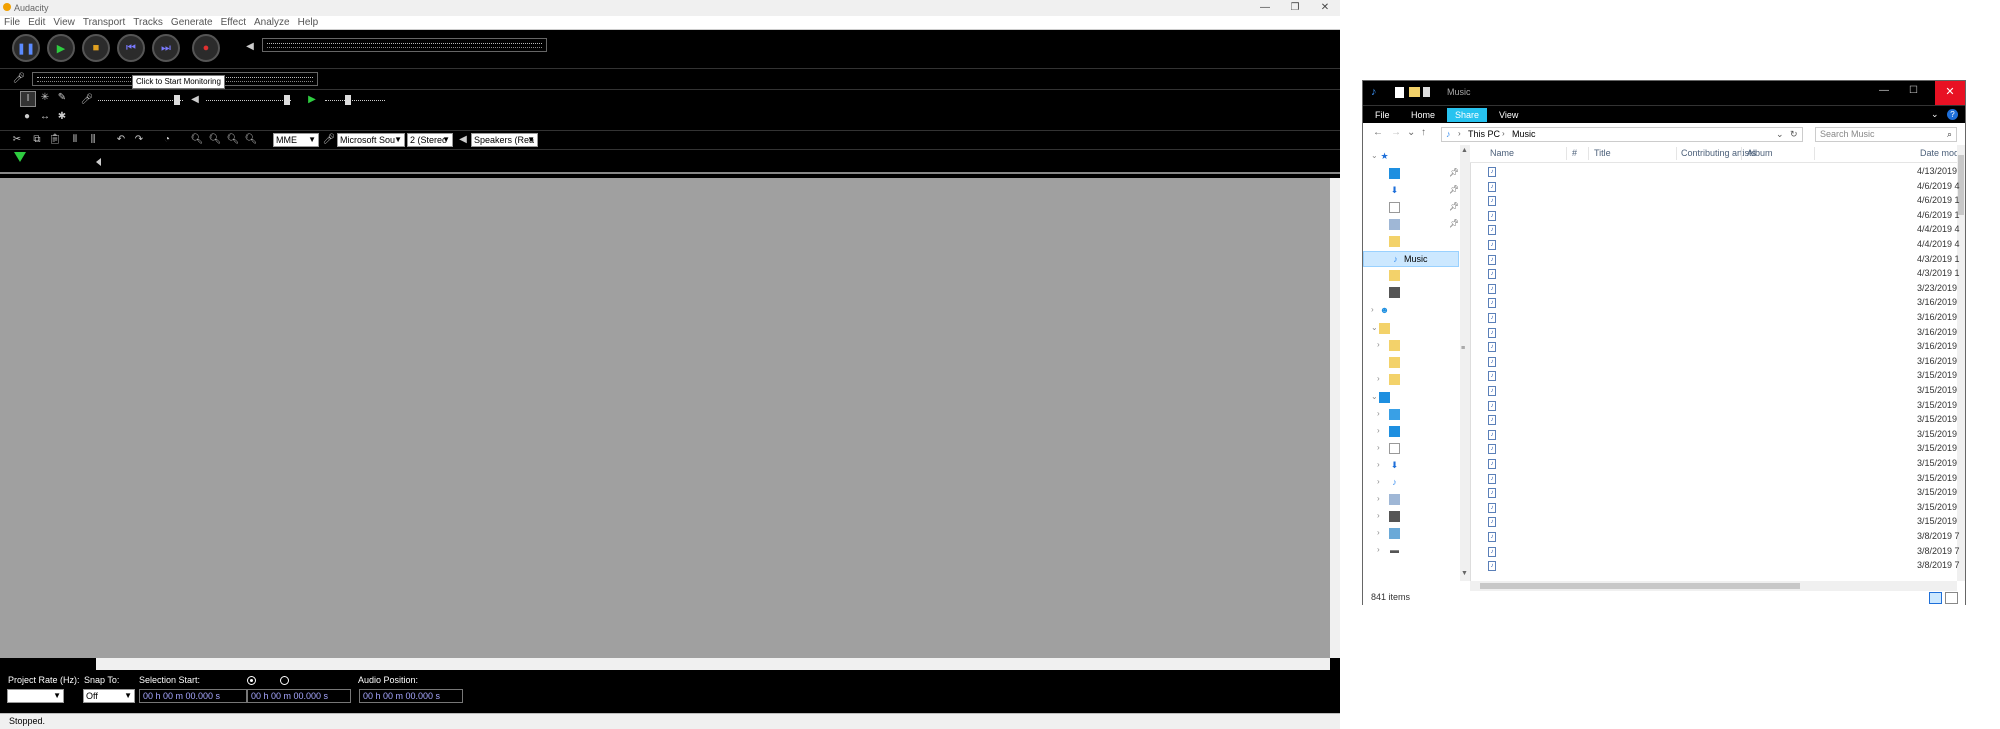 Image resolution: width=2000 pixels, height=729 pixels. I want to click on zoom-tool-icon: ↔, so click(45, 117).